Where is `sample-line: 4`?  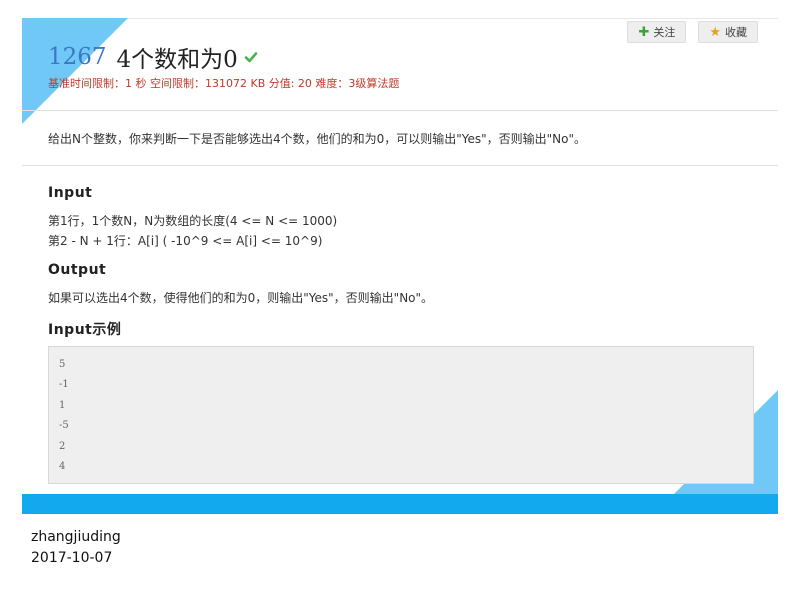
sample-line: 4 is located at coordinates (62, 467).